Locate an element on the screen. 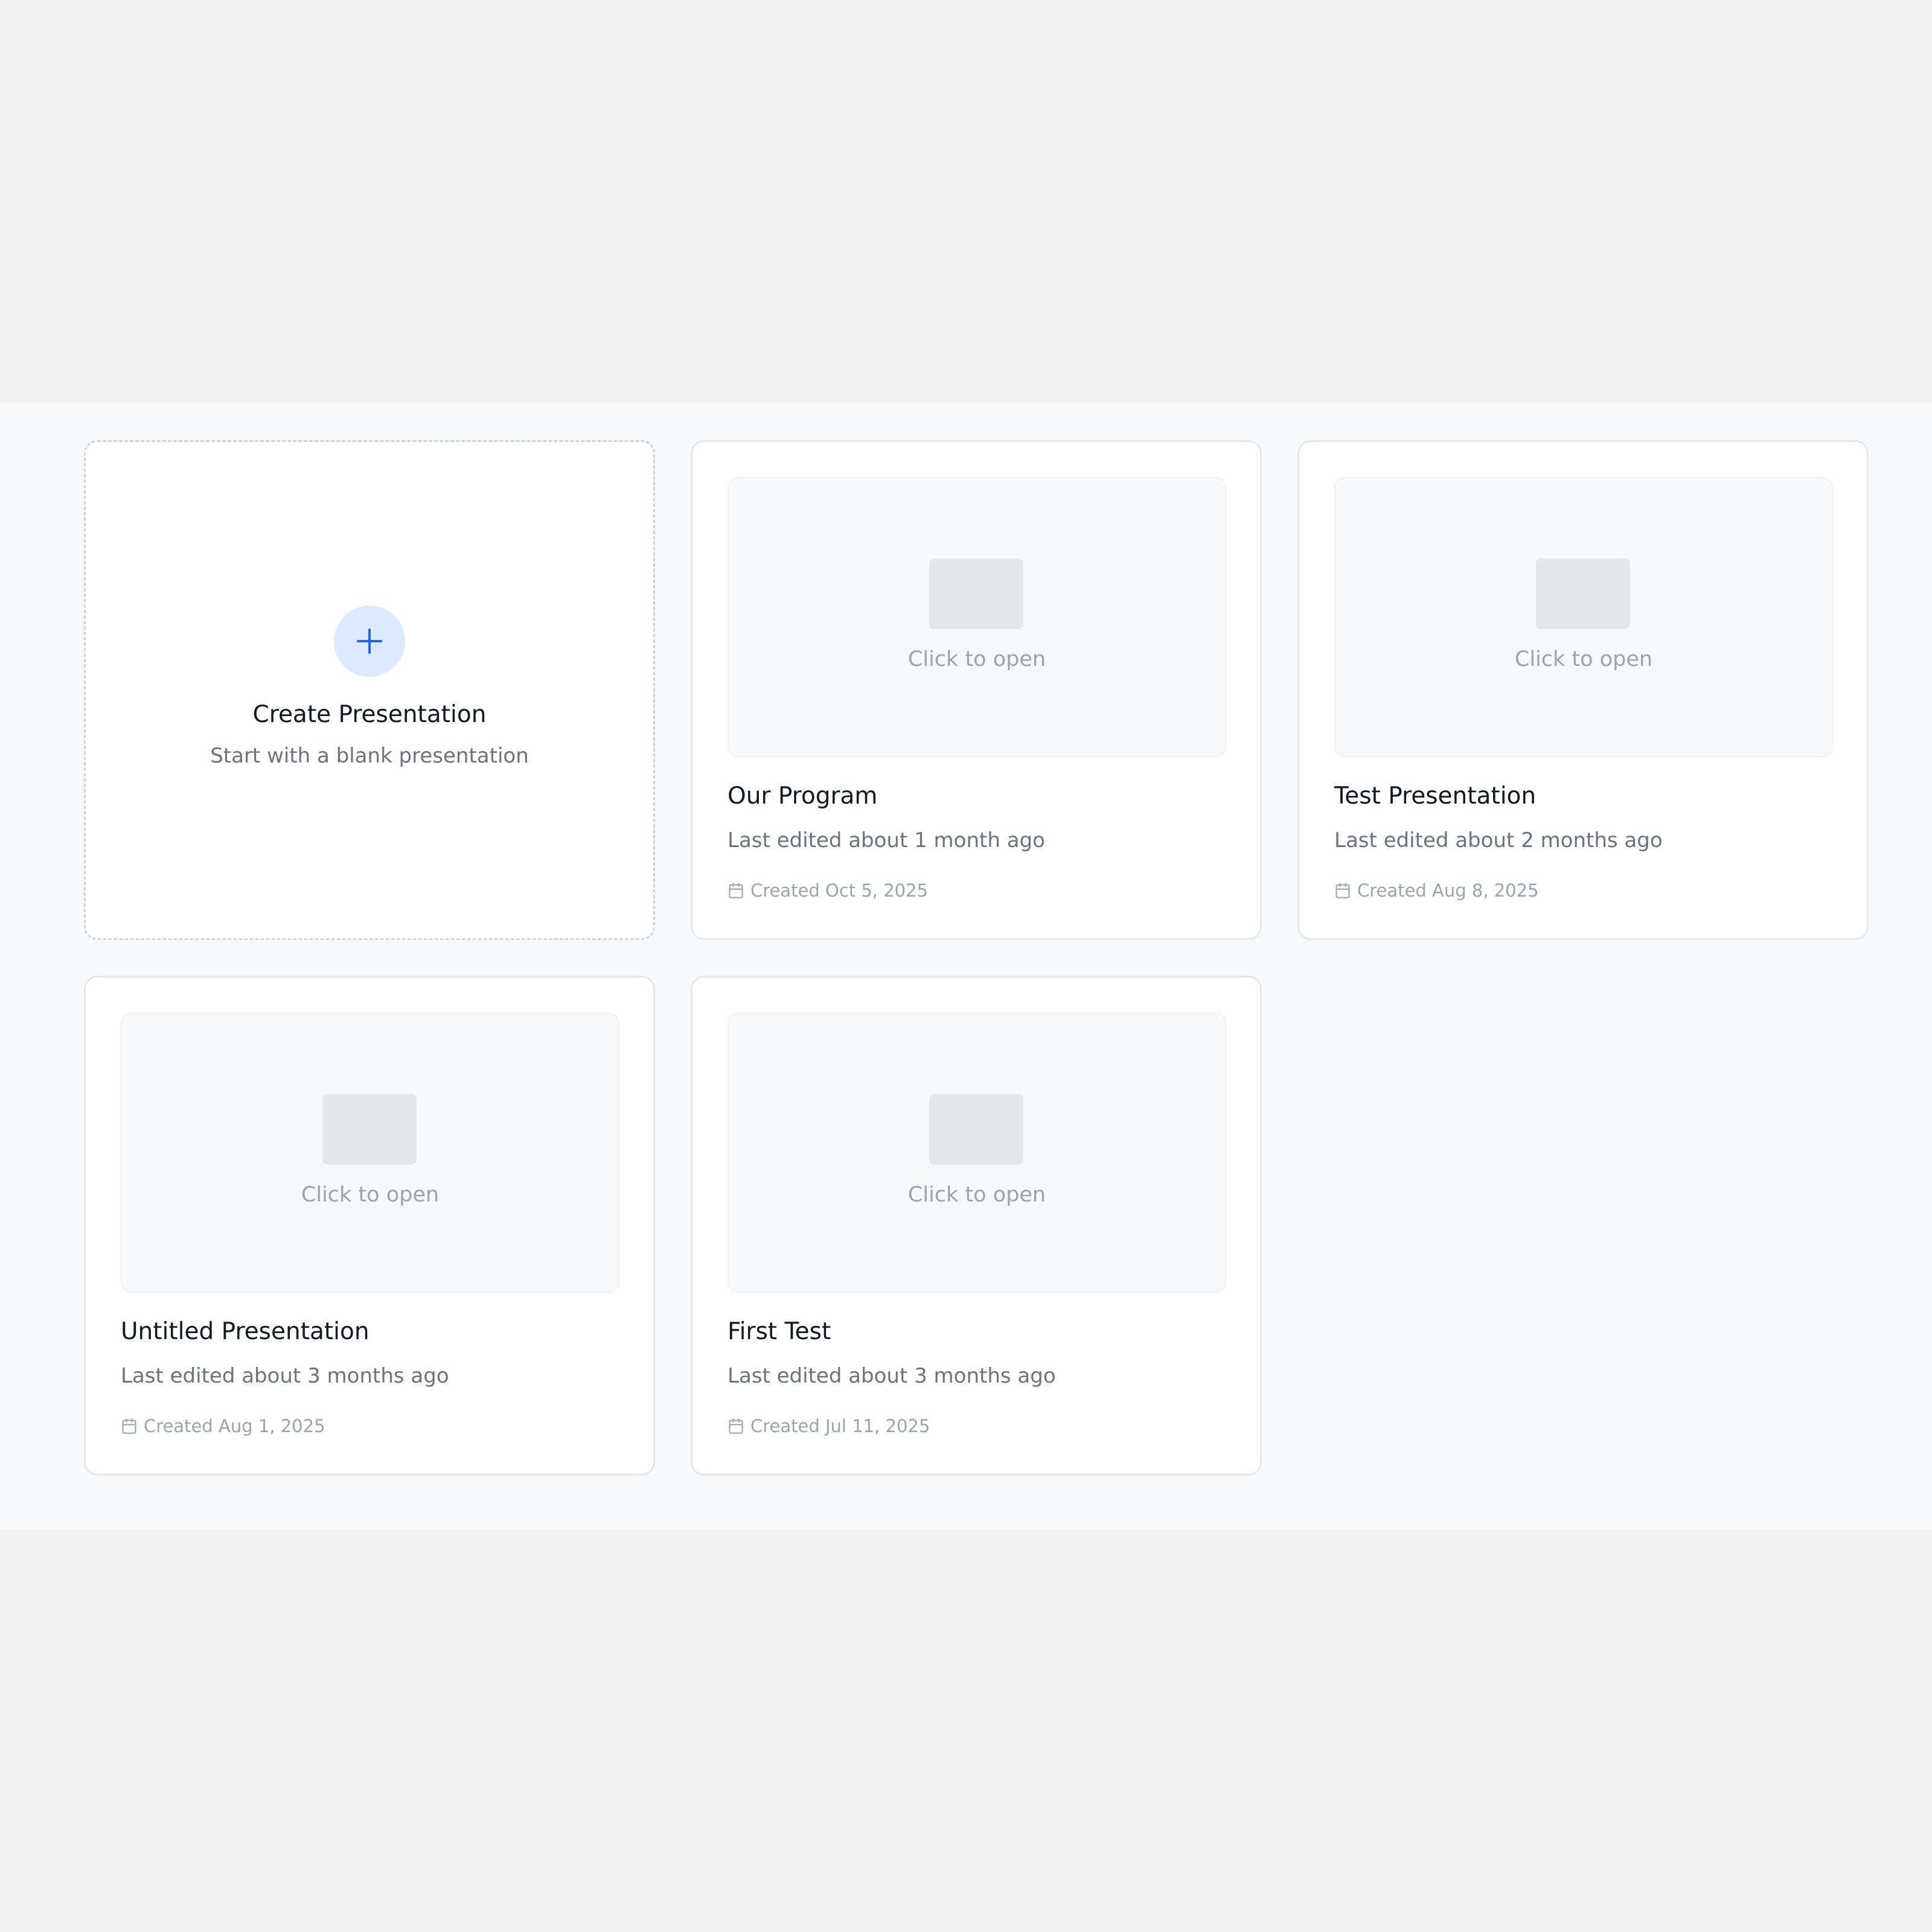  created-date: Created Jul 11, 2025 is located at coordinates (829, 1426).